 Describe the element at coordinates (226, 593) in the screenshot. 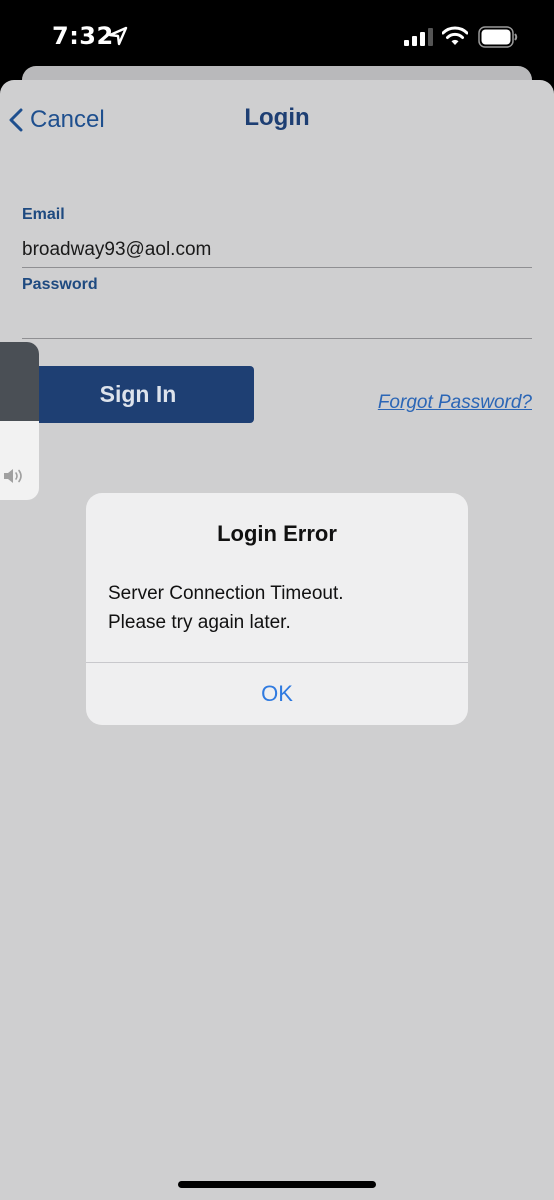

I see `alert-message-line: Server Connection Timeout.` at that location.